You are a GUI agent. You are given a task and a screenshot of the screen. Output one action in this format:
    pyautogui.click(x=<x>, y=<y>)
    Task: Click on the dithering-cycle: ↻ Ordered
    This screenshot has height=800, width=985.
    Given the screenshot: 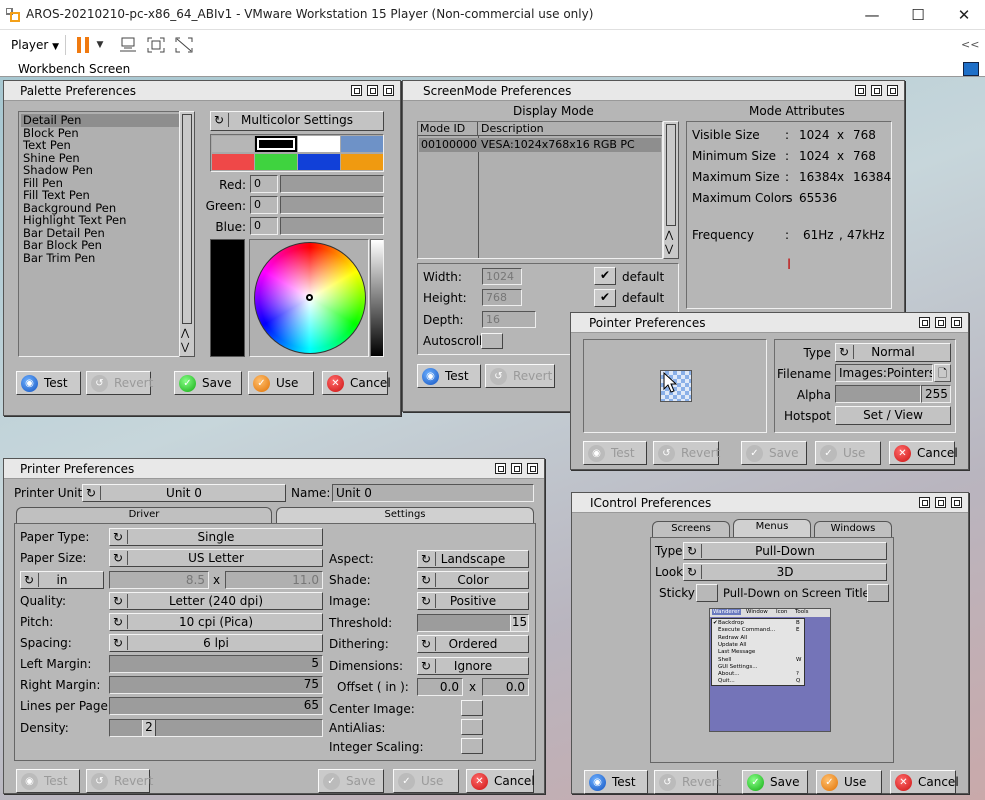 What is the action you would take?
    pyautogui.click(x=473, y=644)
    